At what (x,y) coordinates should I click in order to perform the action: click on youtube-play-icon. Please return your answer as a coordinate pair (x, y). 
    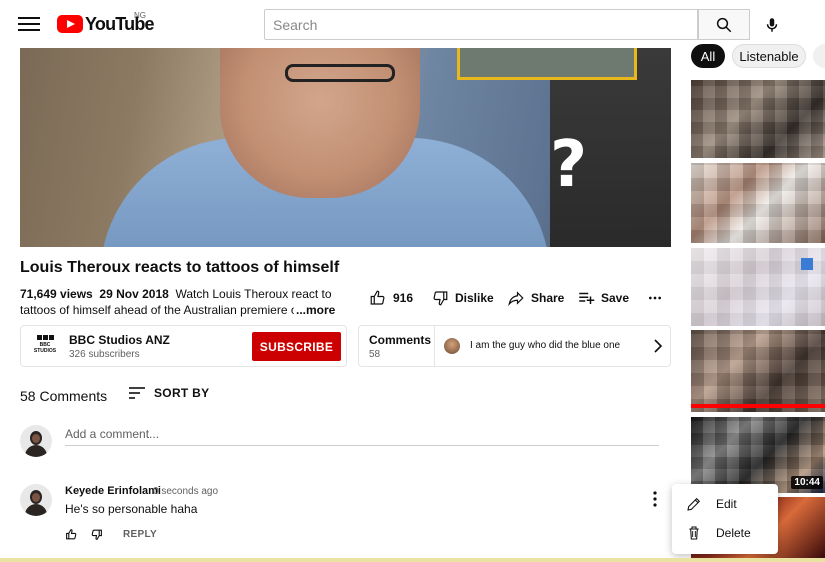
    Looking at the image, I should click on (70, 24).